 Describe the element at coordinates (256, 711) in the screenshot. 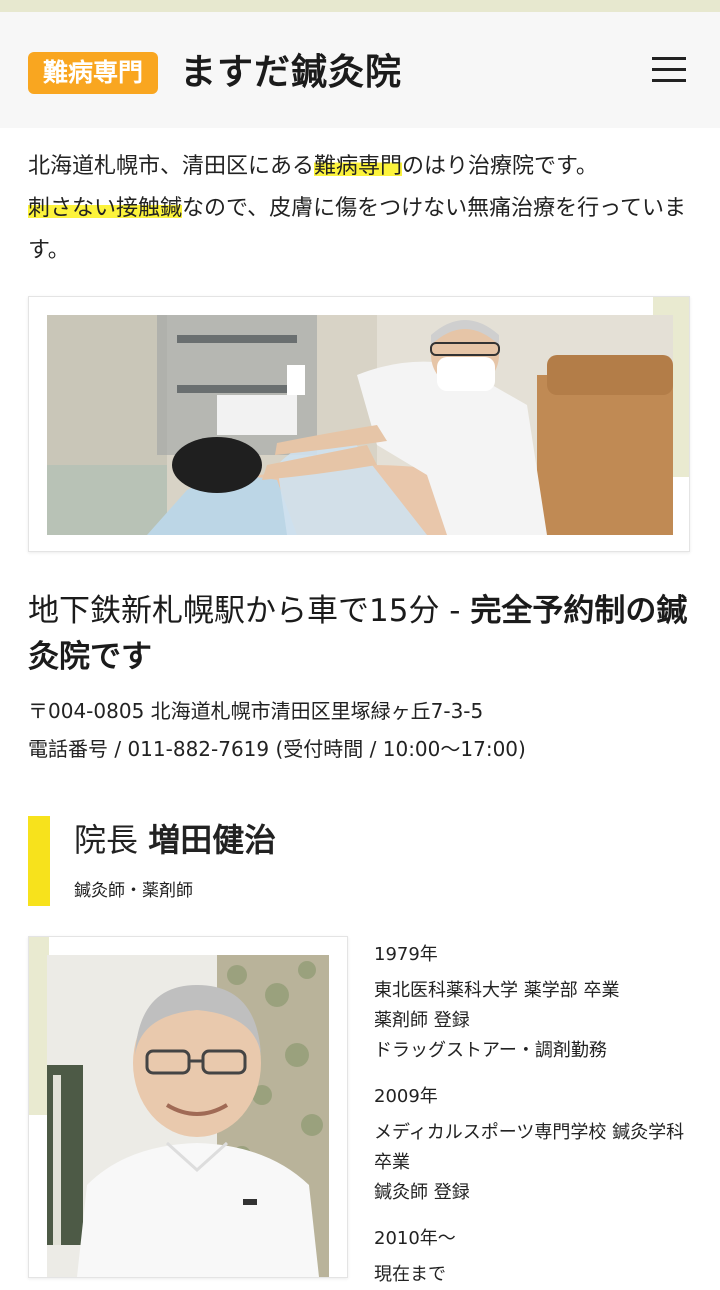

I see `address: 〒004-0805 北海道札幌市清田区里塚緑ヶ丘7-3-5` at that location.